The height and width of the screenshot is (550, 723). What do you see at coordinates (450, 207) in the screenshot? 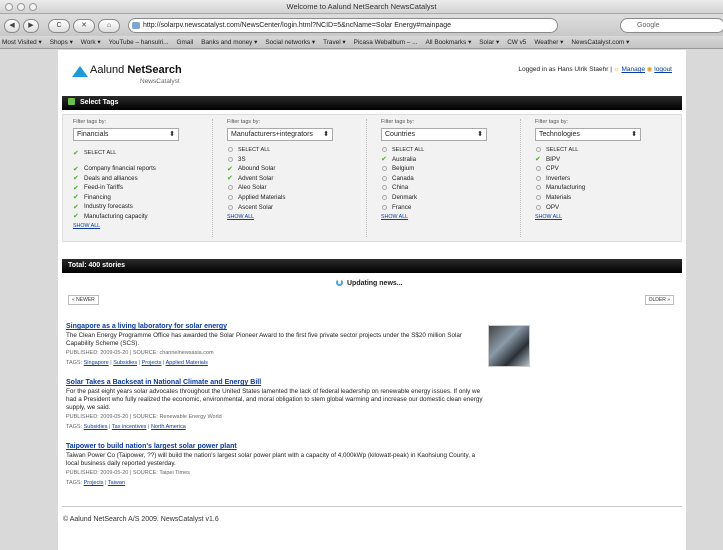
I see `filter-option: France` at bounding box center [450, 207].